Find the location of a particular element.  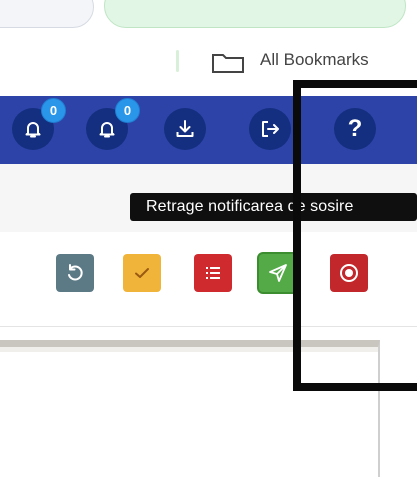

address-bar is located at coordinates (47, 14).